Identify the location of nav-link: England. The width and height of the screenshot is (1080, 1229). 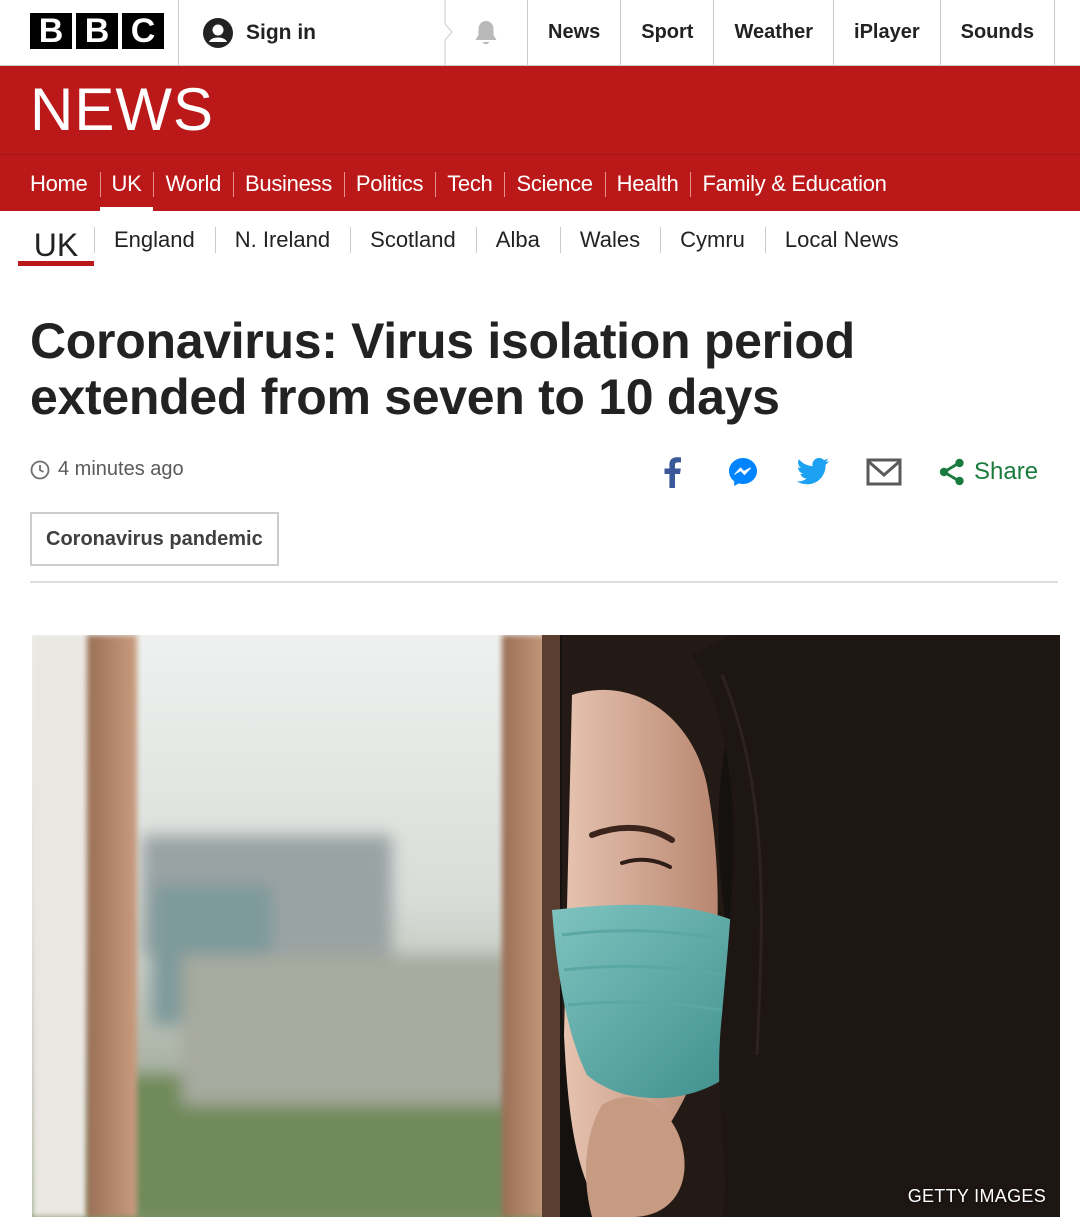
(154, 240).